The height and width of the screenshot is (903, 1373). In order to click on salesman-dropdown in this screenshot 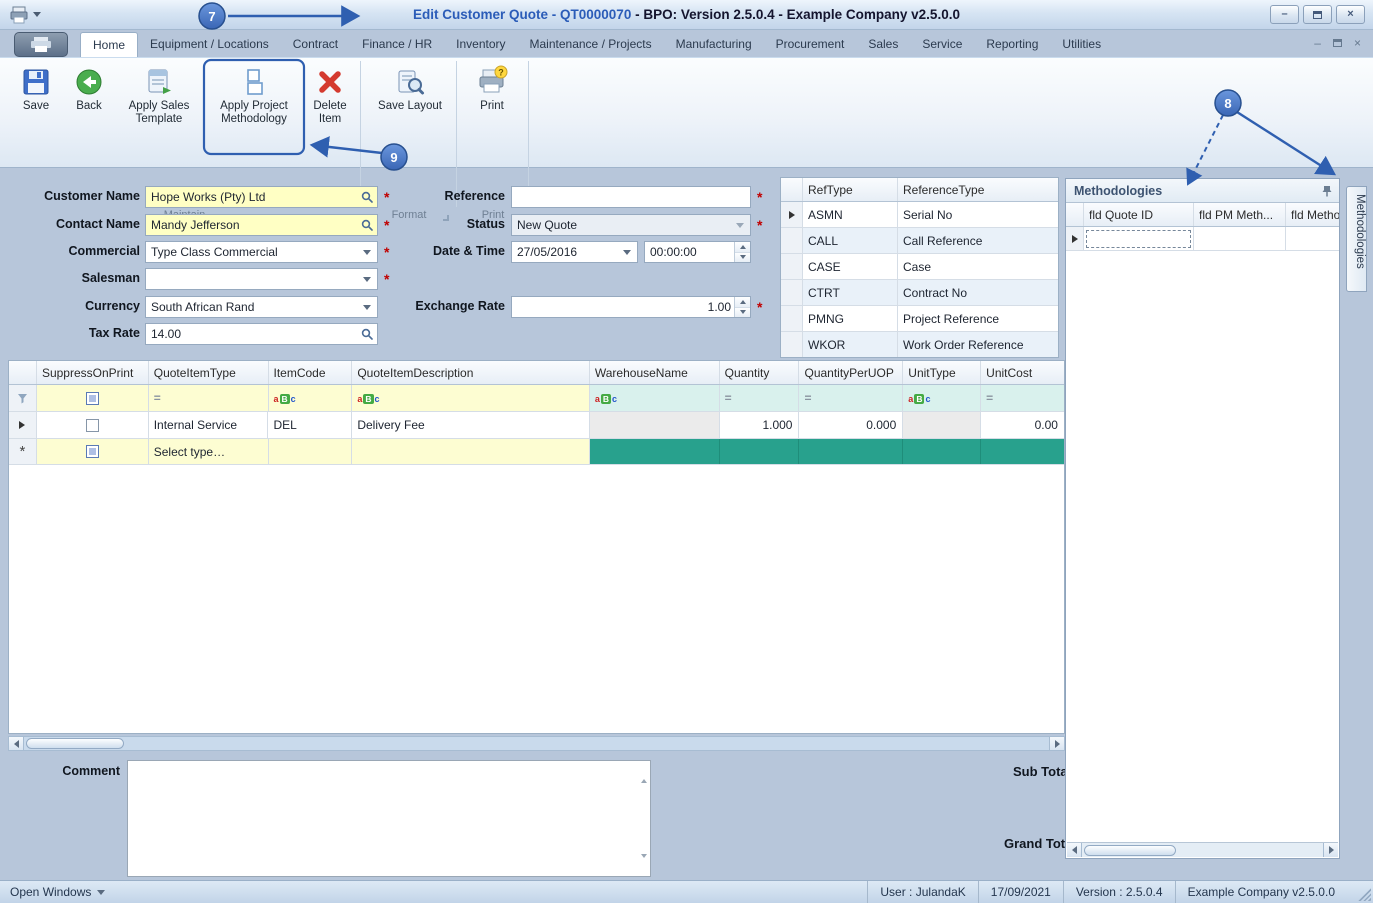, I will do `click(261, 279)`.